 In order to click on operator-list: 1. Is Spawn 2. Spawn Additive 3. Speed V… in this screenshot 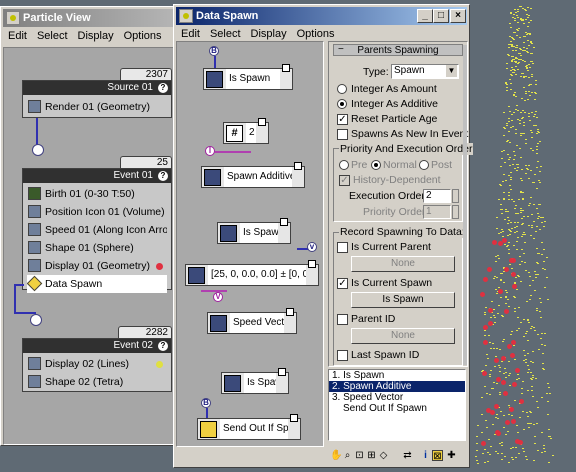, I will do `click(397, 405)`.